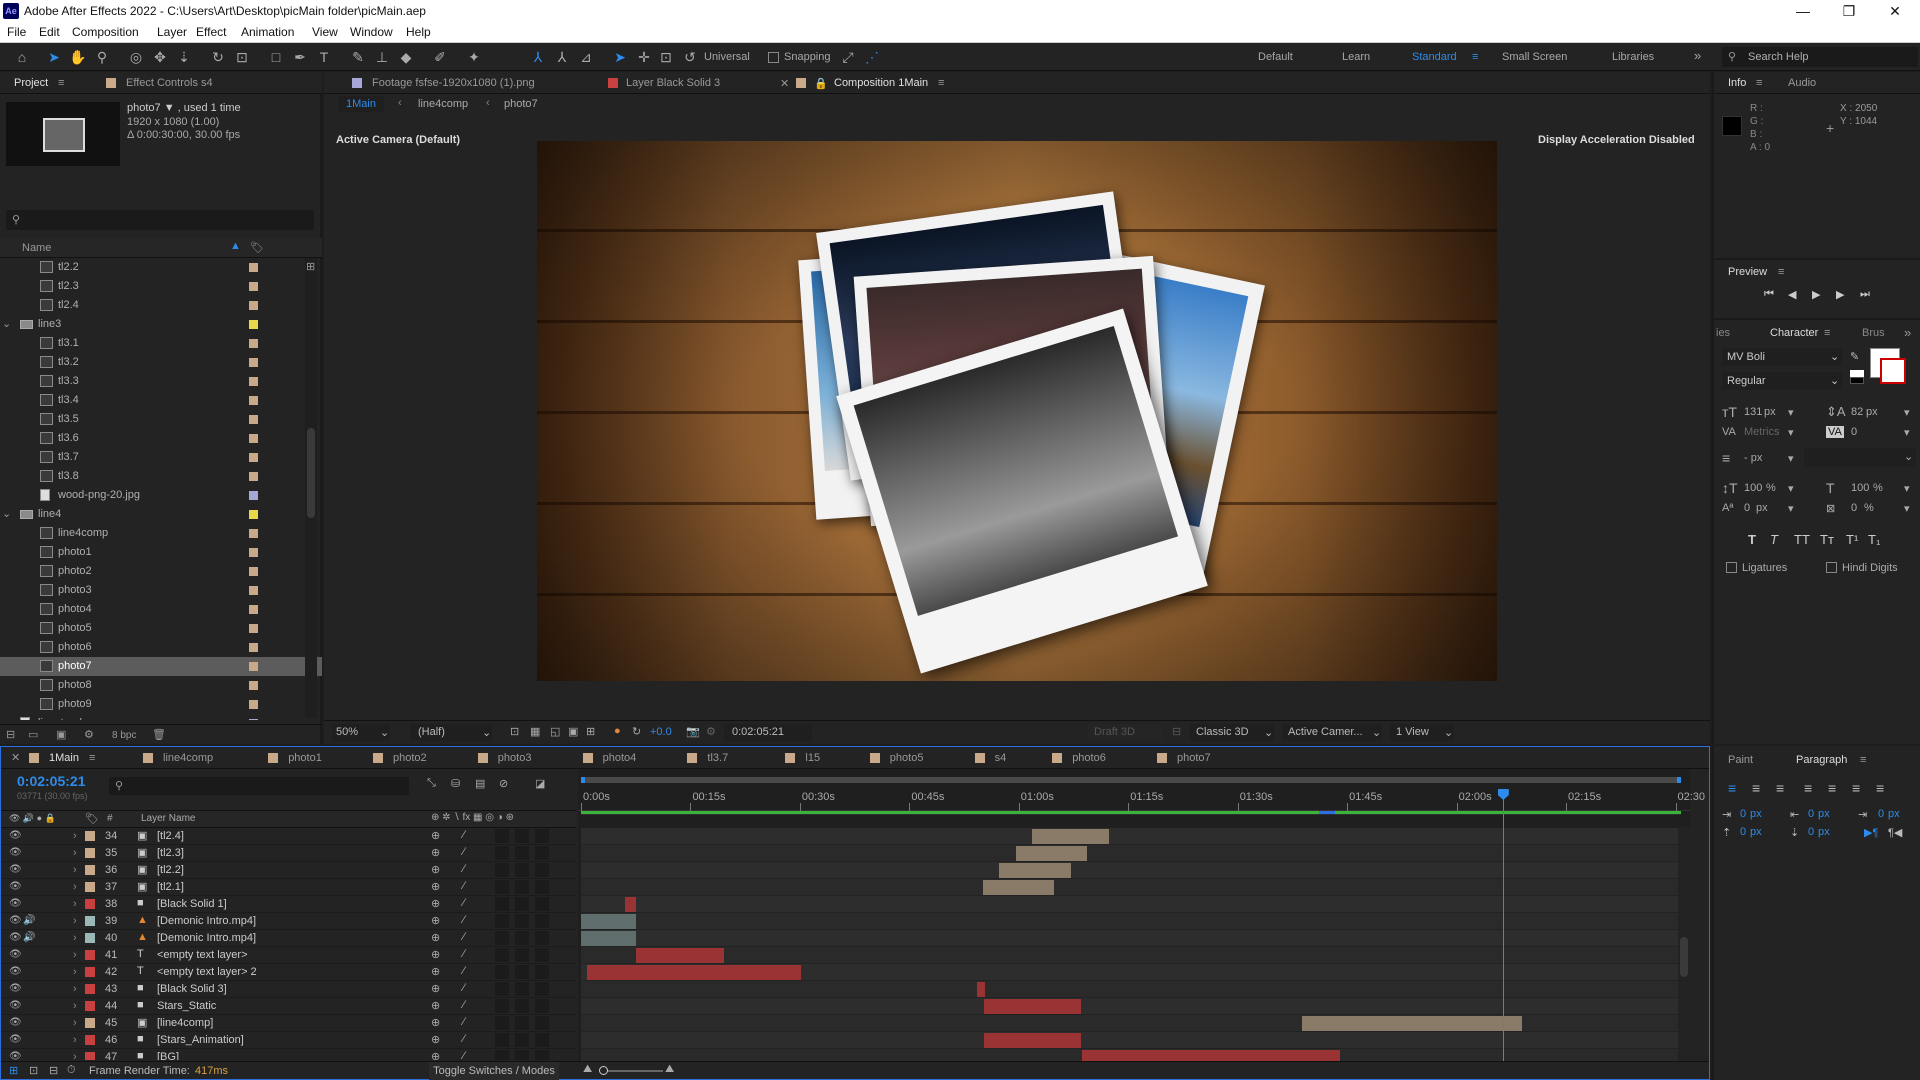 The height and width of the screenshot is (1080, 1920). Describe the element at coordinates (1881, 814) in the screenshot. I see `indent-right-value: 0` at that location.